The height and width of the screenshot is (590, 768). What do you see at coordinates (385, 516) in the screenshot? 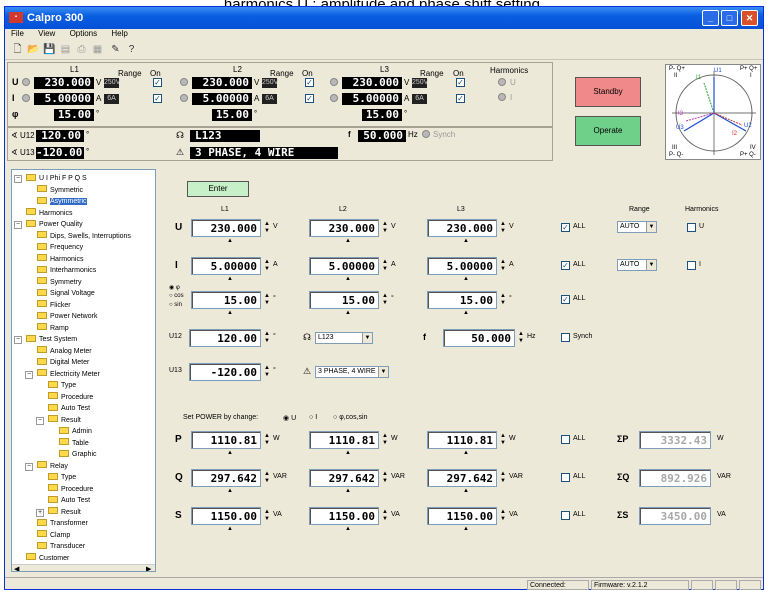
I see `s-l2-spin-arrows: ▲ ▼` at bounding box center [385, 516].